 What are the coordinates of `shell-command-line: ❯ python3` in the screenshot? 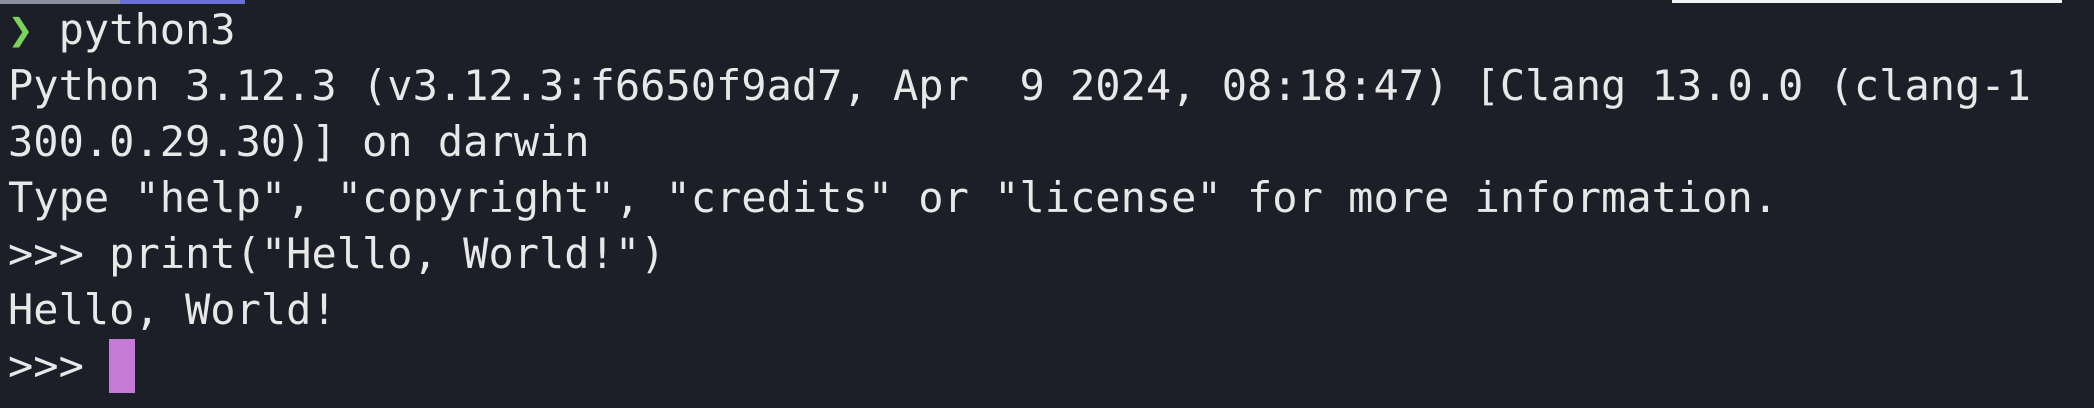 It's located at (1047, 30).